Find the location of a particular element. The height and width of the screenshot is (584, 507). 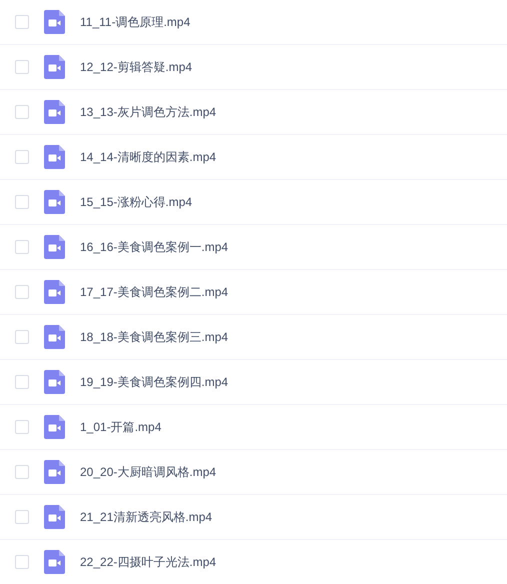

file-name: 15_15-涨粉心得.mp4 is located at coordinates (136, 202).